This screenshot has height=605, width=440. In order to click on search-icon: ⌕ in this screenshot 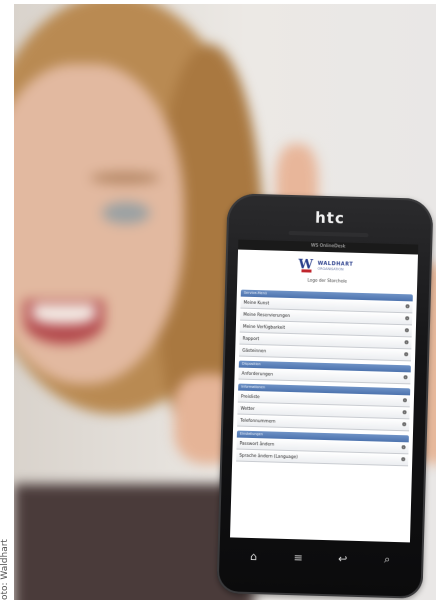, I will do `click(387, 559)`.